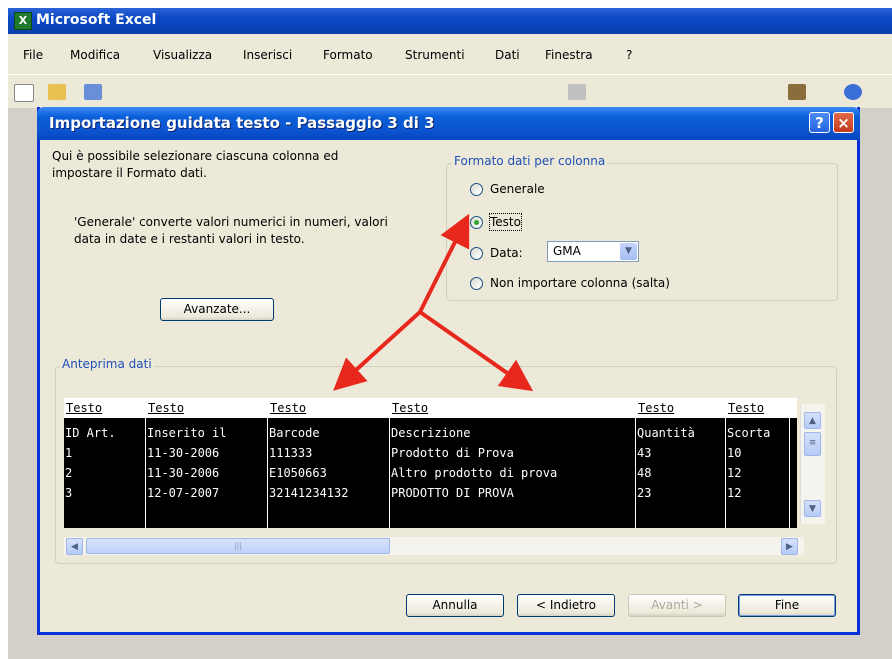 The width and height of the screenshot is (892, 659). I want to click on arrow-to-testo, so click(444, 263).